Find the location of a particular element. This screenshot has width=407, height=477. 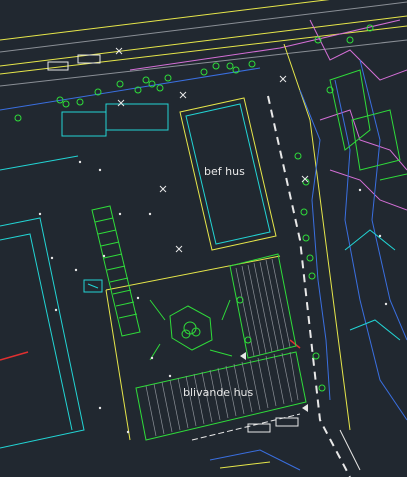

planned-house-label: blivande hus is located at coordinates (218, 392).